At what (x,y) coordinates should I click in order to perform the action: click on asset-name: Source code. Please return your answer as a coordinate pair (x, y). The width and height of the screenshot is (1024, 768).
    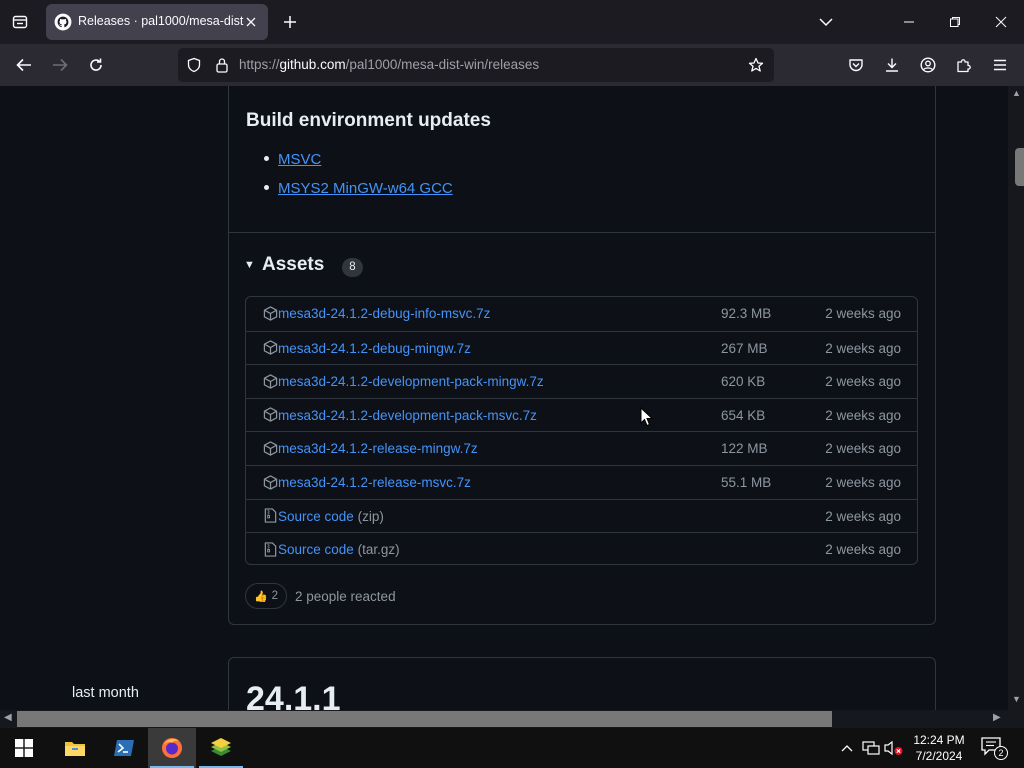
    Looking at the image, I should click on (316, 516).